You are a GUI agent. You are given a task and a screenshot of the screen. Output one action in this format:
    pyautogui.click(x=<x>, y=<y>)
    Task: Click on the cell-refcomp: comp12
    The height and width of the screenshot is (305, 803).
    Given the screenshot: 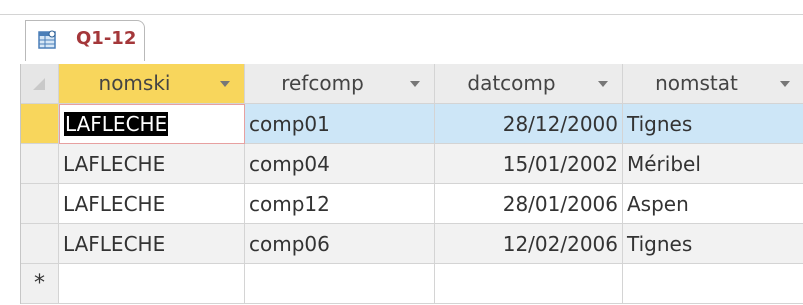 What is the action you would take?
    pyautogui.click(x=340, y=204)
    